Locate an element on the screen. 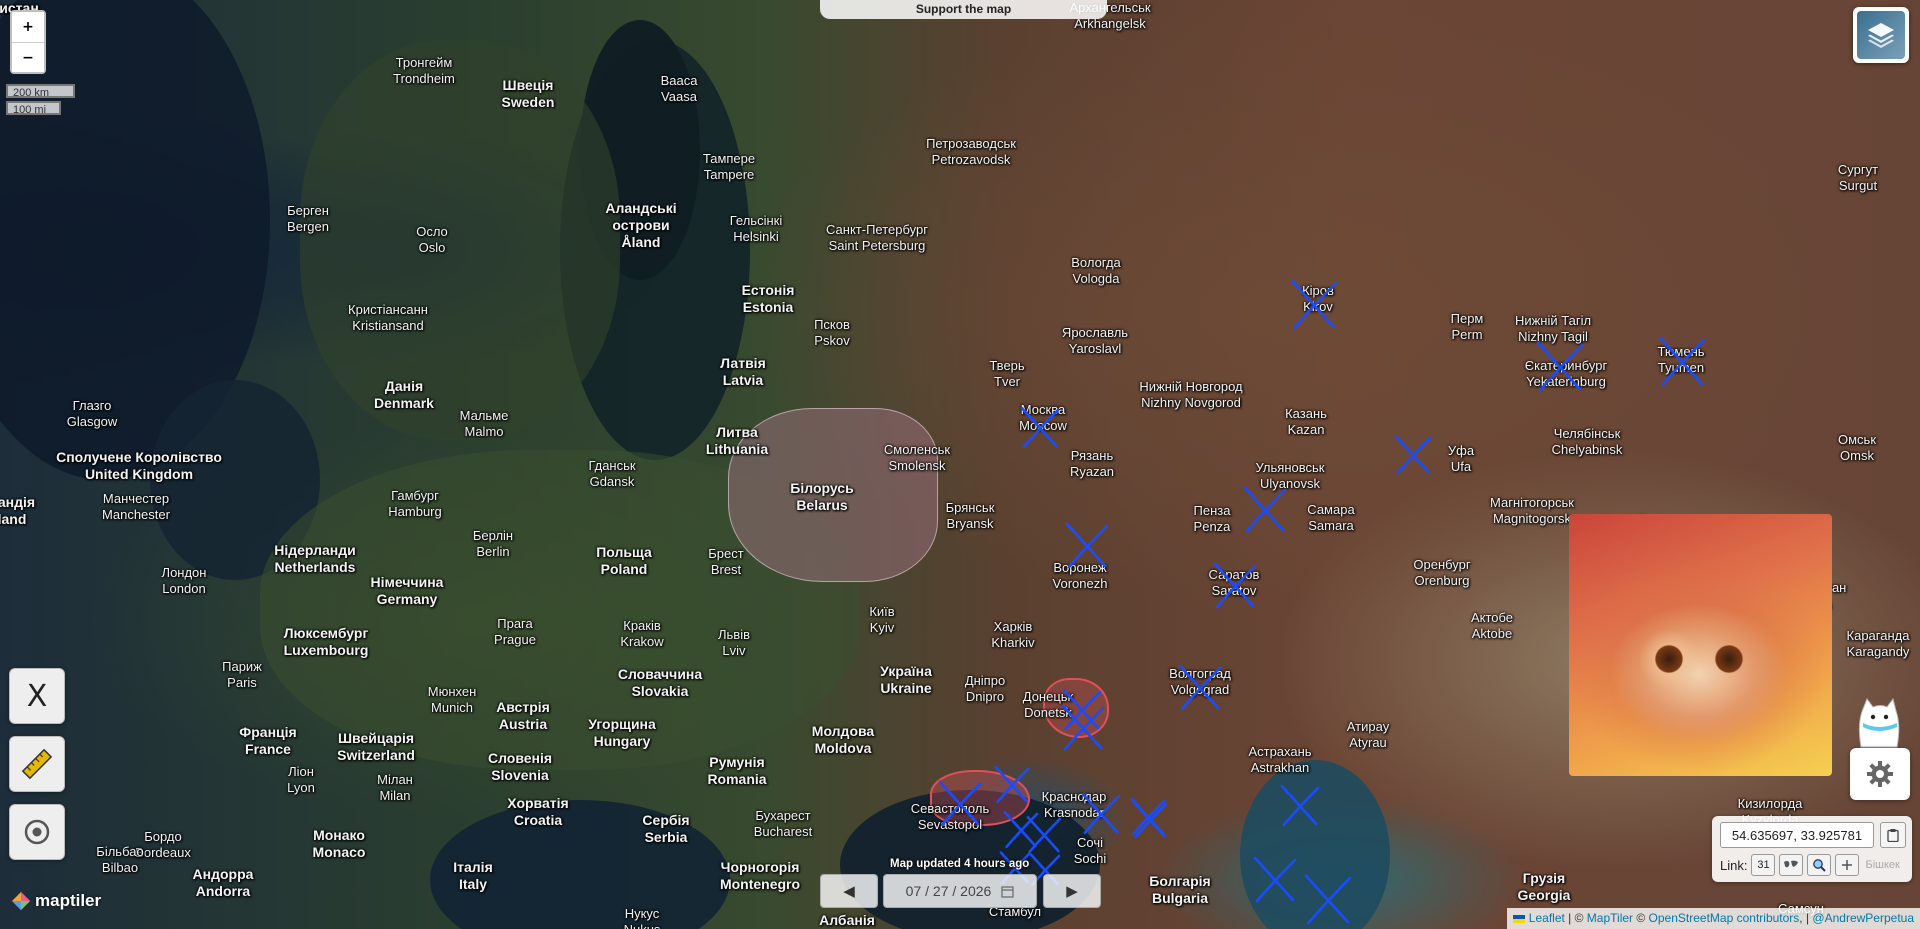 This screenshot has height=929, width=1920. zoom-out-button: − is located at coordinates (28, 57).